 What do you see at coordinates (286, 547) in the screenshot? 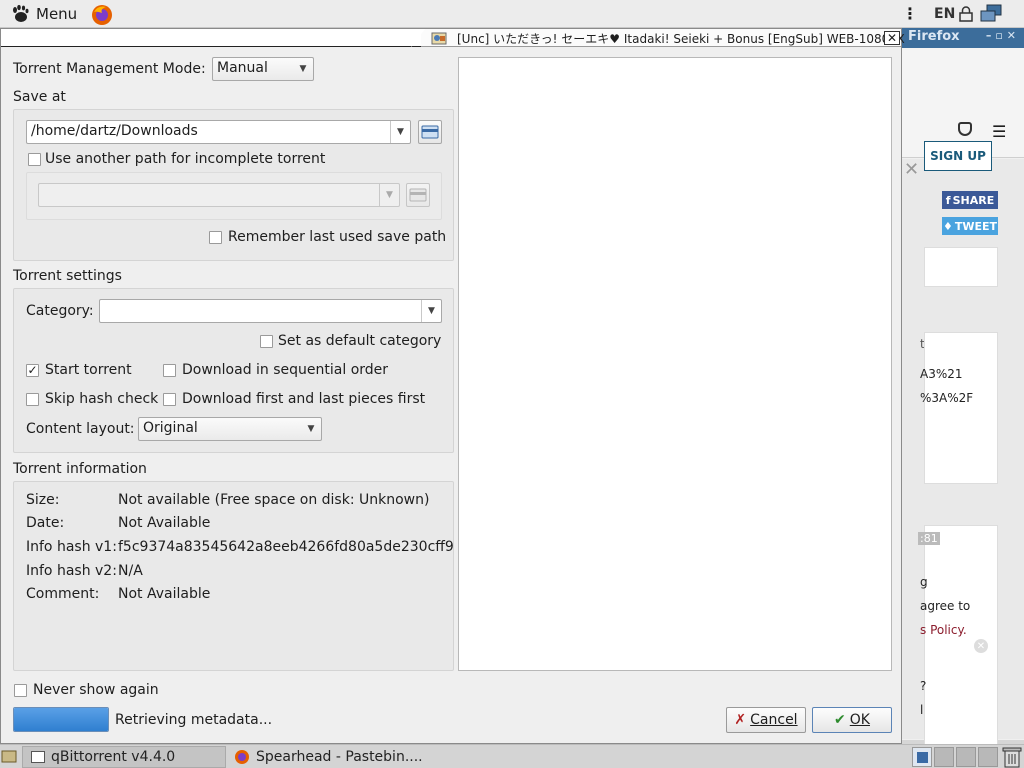
I see `info-hash-v1-value: f5c9374a83545642a8eeb4266fd80a5de230cff9` at bounding box center [286, 547].